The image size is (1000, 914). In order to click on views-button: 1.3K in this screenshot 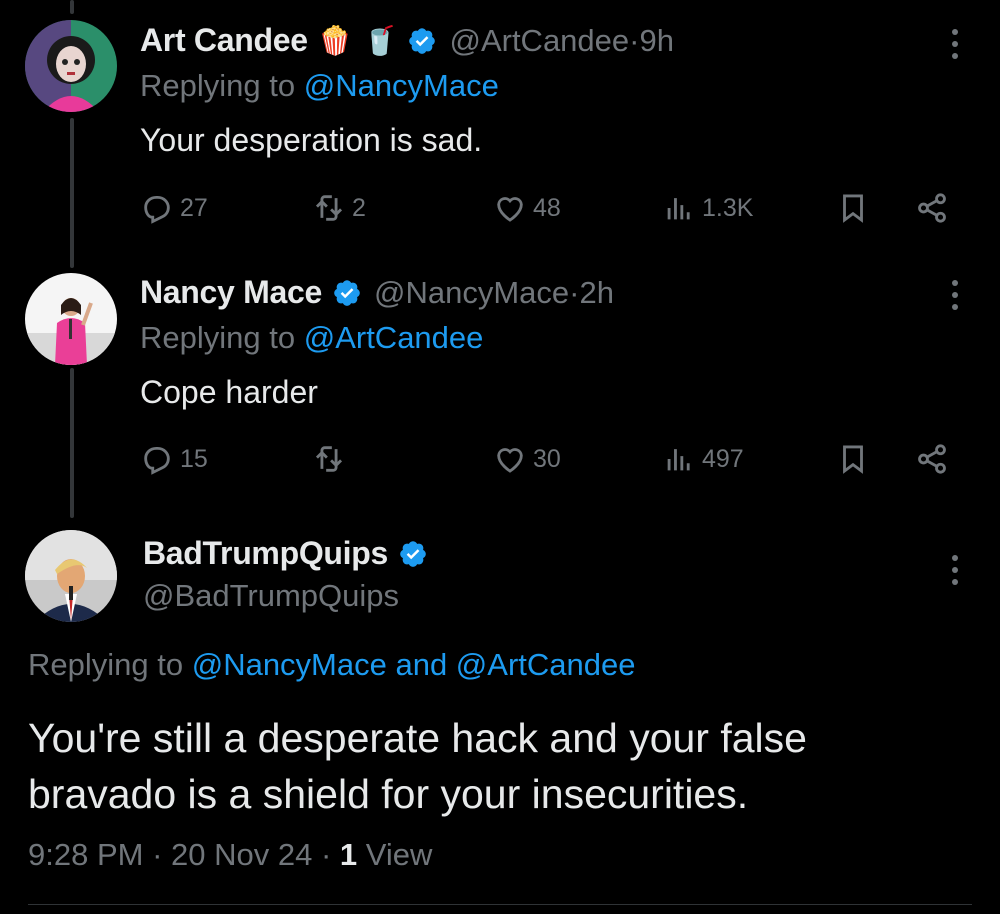, I will do `click(707, 208)`.